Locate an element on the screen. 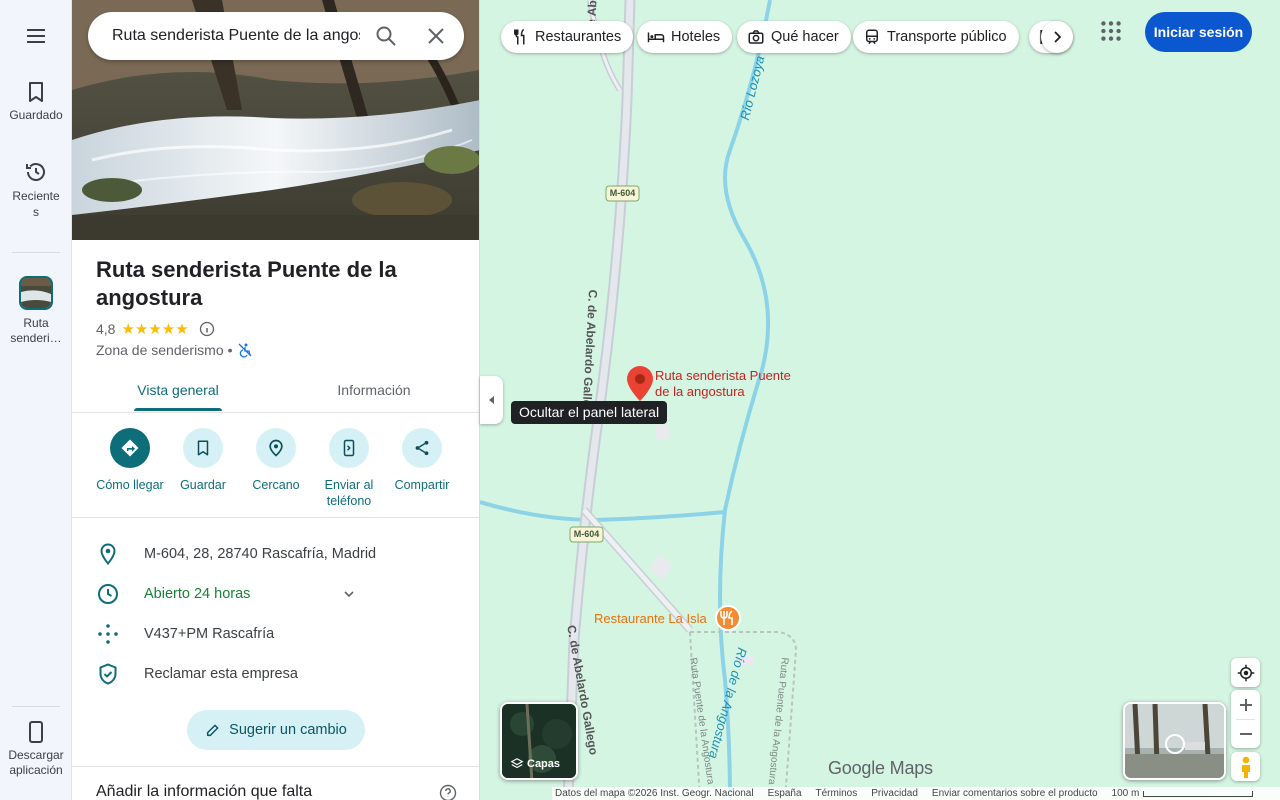  rating-stars: ★★★★★ is located at coordinates (154, 329).